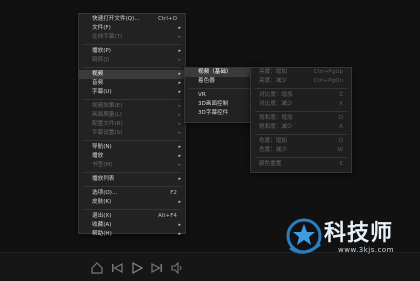  I want to click on menu-item: VR▸, so click(221, 95).